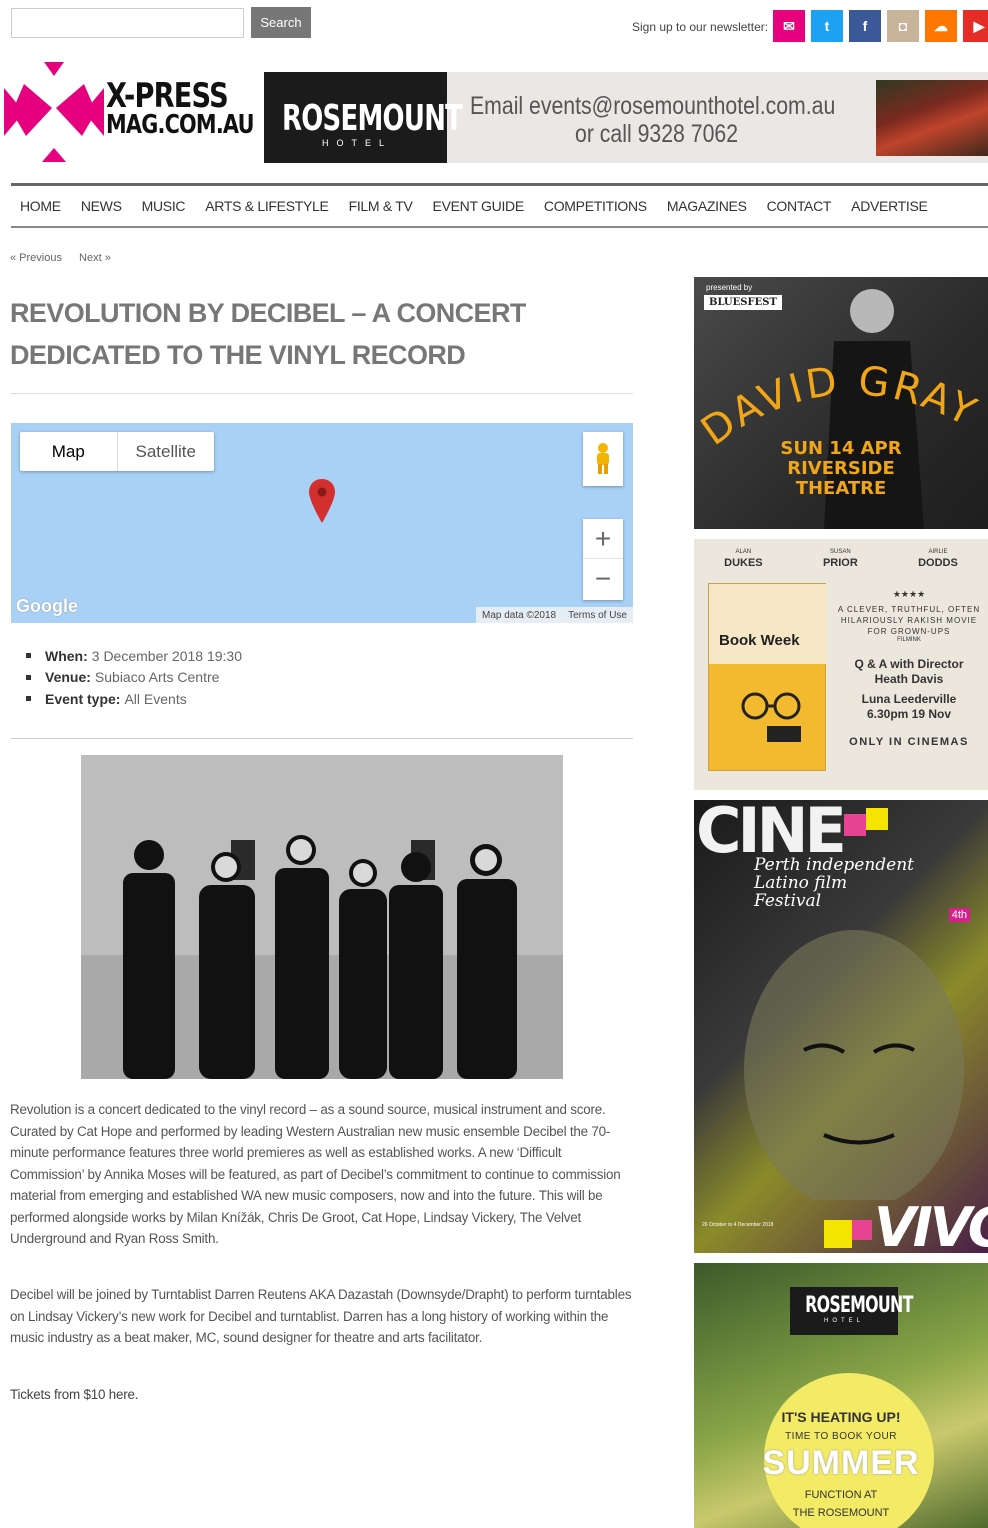 The image size is (988, 1528). Describe the element at coordinates (155, 699) in the screenshot. I see `event-type-link: All Events` at that location.